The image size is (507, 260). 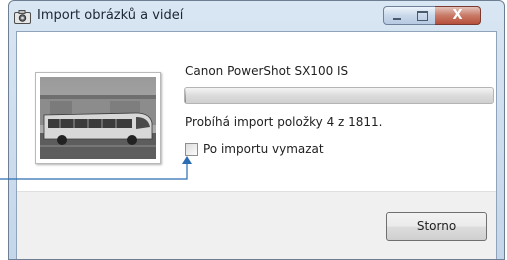 I want to click on minimize-icon, so click(x=397, y=19).